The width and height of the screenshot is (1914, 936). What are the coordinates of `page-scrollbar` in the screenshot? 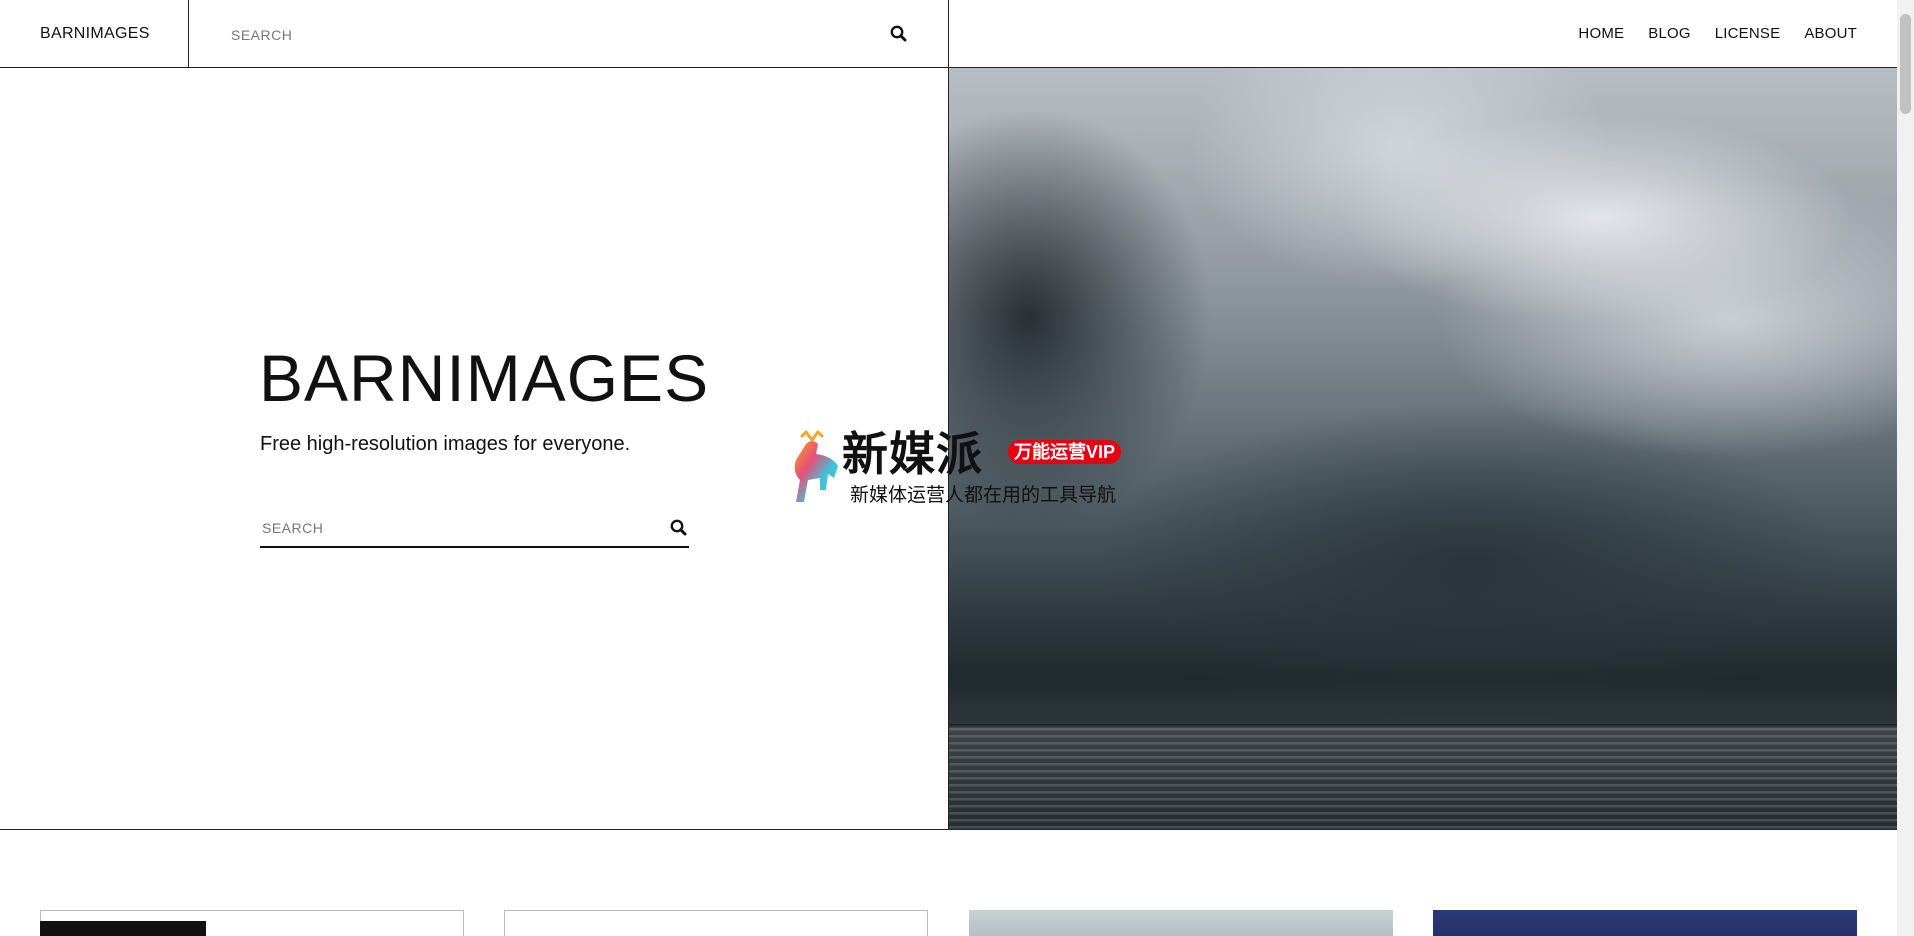 It's located at (1905, 468).